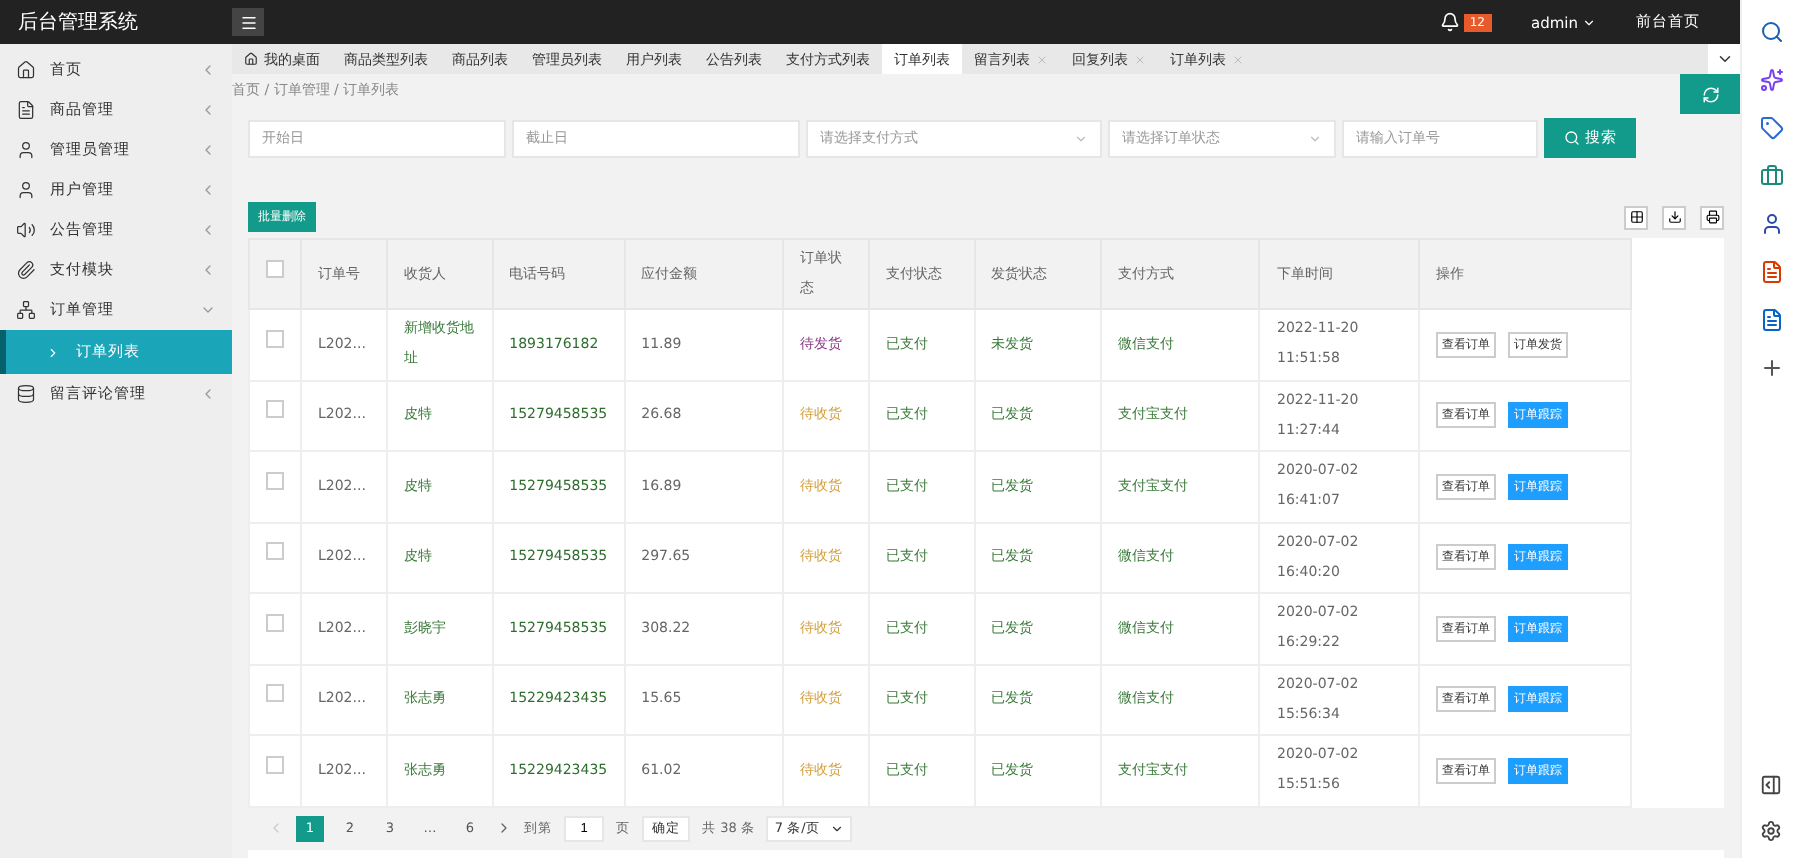  Describe the element at coordinates (1771, 785) in the screenshot. I see `panel-icon` at that location.